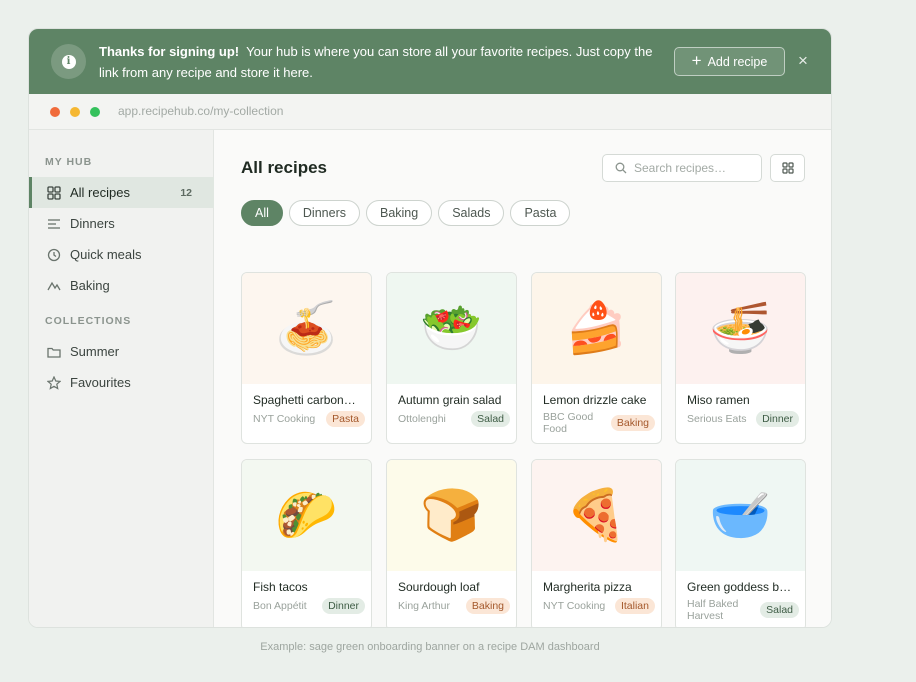 Image resolution: width=916 pixels, height=682 pixels. What do you see at coordinates (54, 285) in the screenshot?
I see `mountain-icon` at bounding box center [54, 285].